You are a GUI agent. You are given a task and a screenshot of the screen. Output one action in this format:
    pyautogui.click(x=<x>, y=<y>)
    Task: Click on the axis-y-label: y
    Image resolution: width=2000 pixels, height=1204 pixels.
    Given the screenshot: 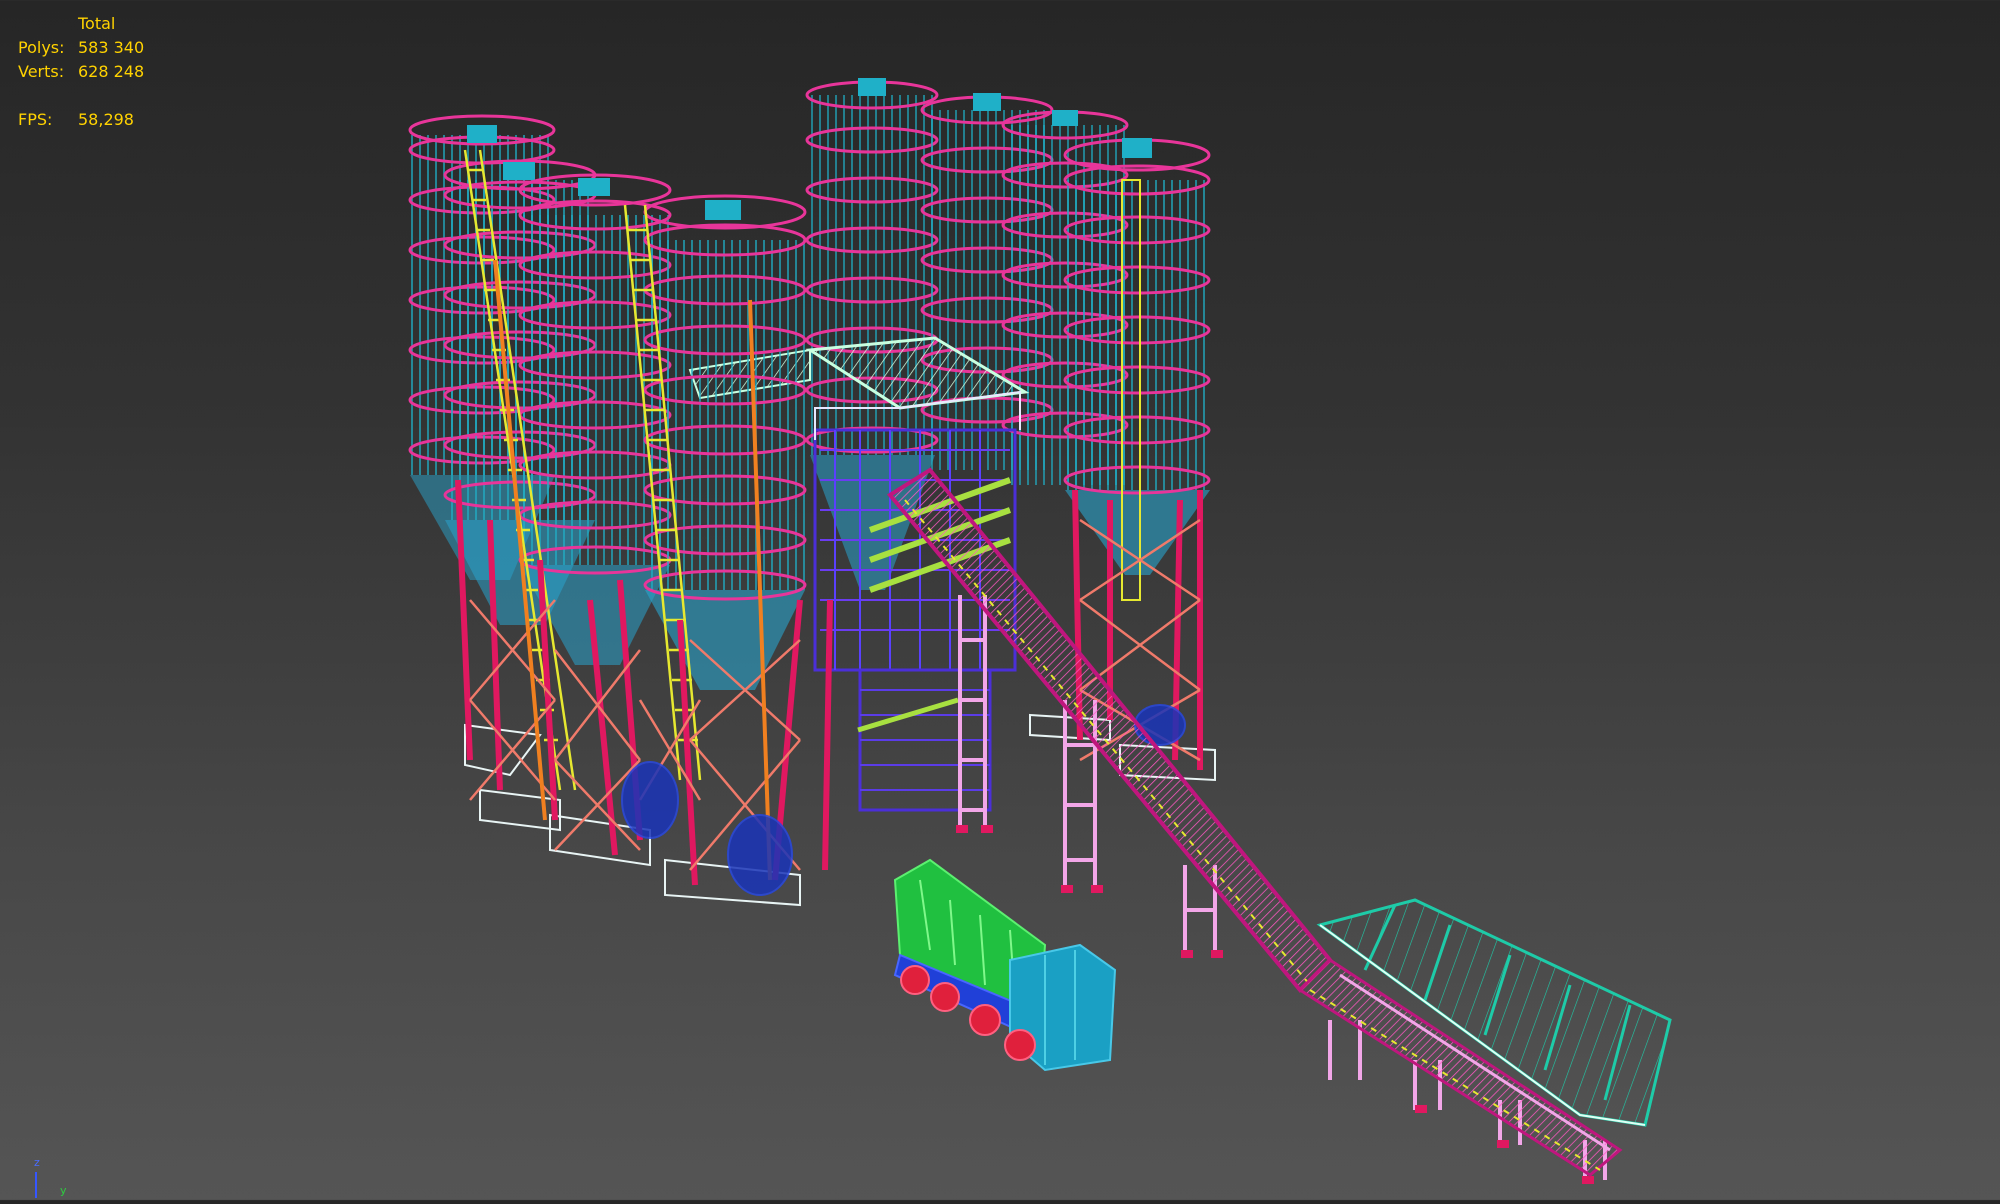 What is the action you would take?
    pyautogui.click(x=63, y=1190)
    